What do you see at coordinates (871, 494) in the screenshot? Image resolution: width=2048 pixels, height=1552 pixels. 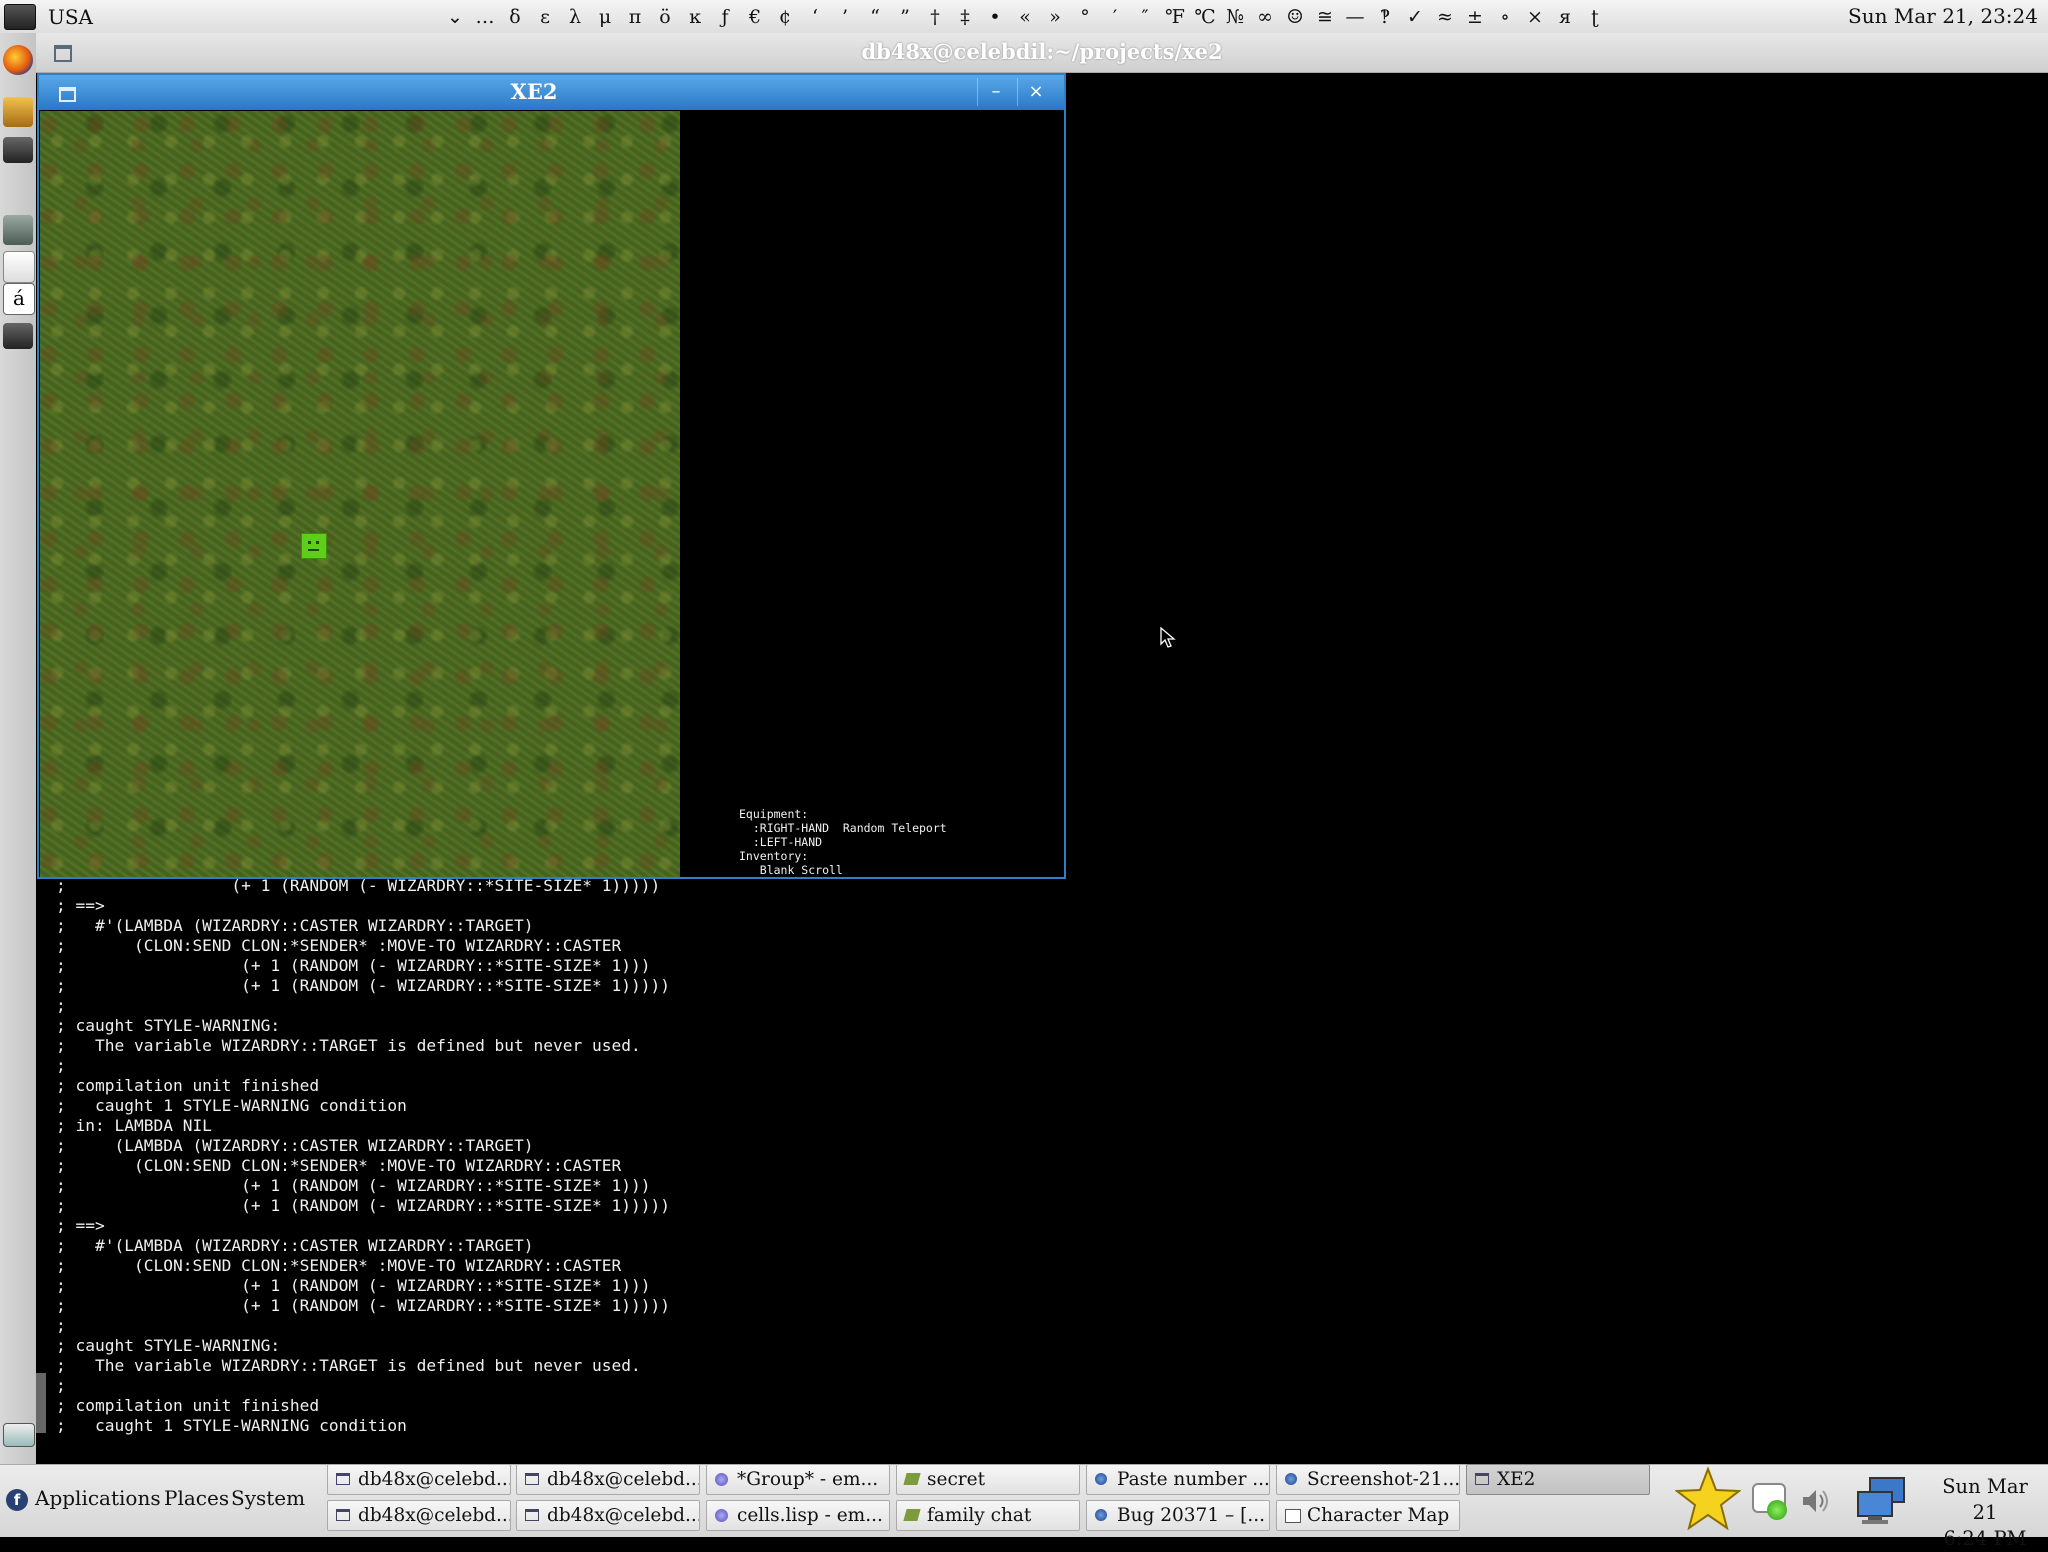 I see `status-panel` at bounding box center [871, 494].